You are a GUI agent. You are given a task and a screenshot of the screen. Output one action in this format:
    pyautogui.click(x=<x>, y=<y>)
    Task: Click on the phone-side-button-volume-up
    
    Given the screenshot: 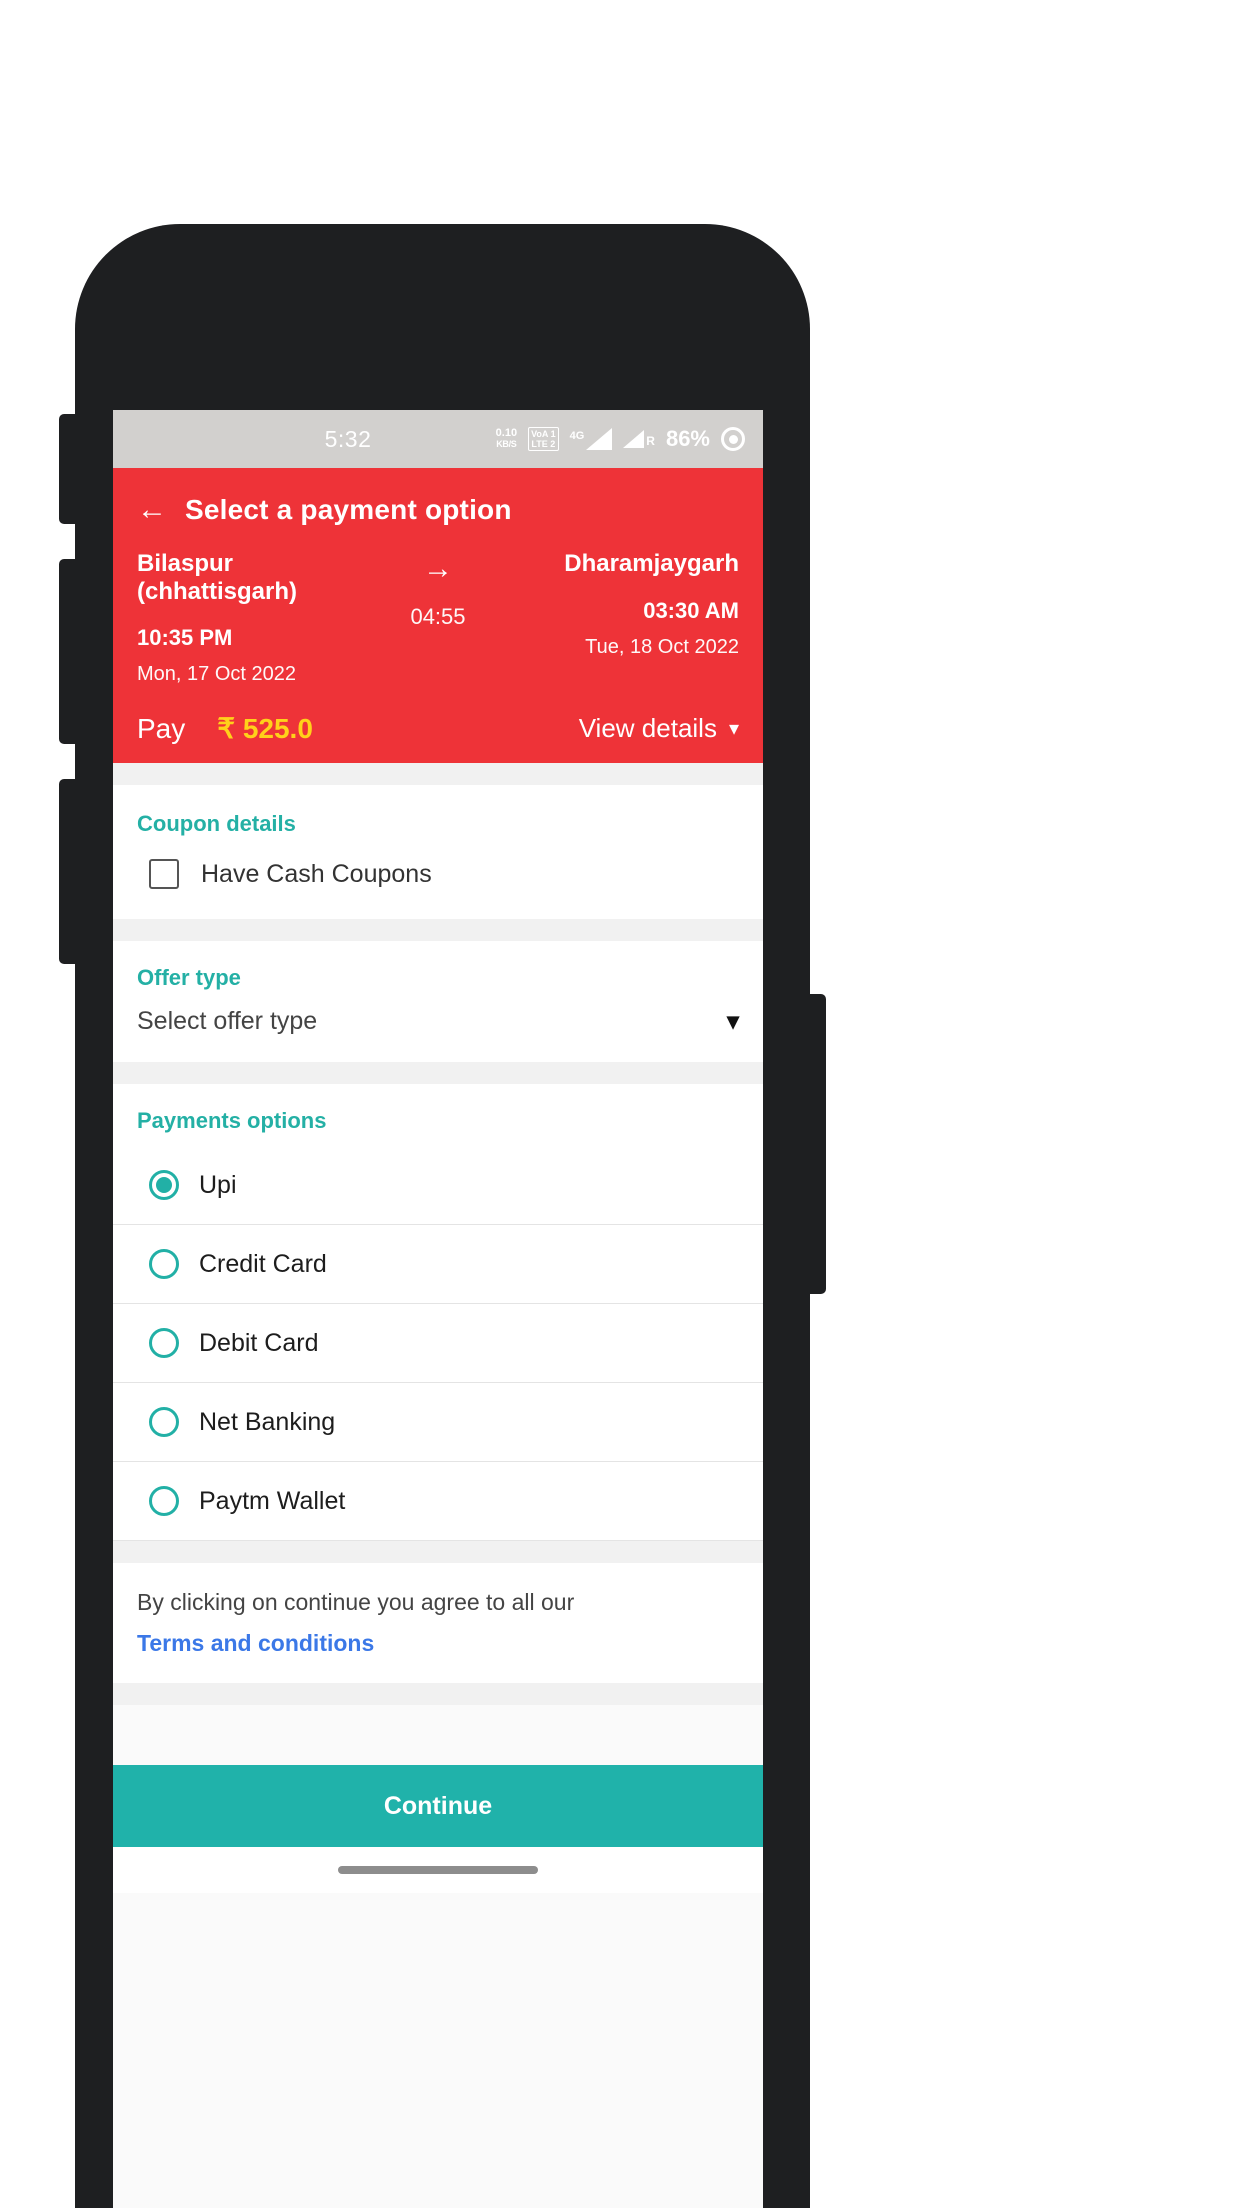 What is the action you would take?
    pyautogui.click(x=69, y=651)
    